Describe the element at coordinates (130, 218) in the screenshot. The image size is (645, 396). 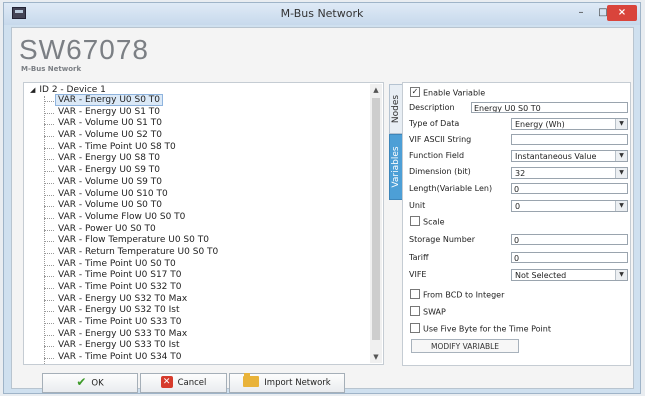
I see `tree-variable-item: VAR - Volume Flow U0 S0 T0` at that location.